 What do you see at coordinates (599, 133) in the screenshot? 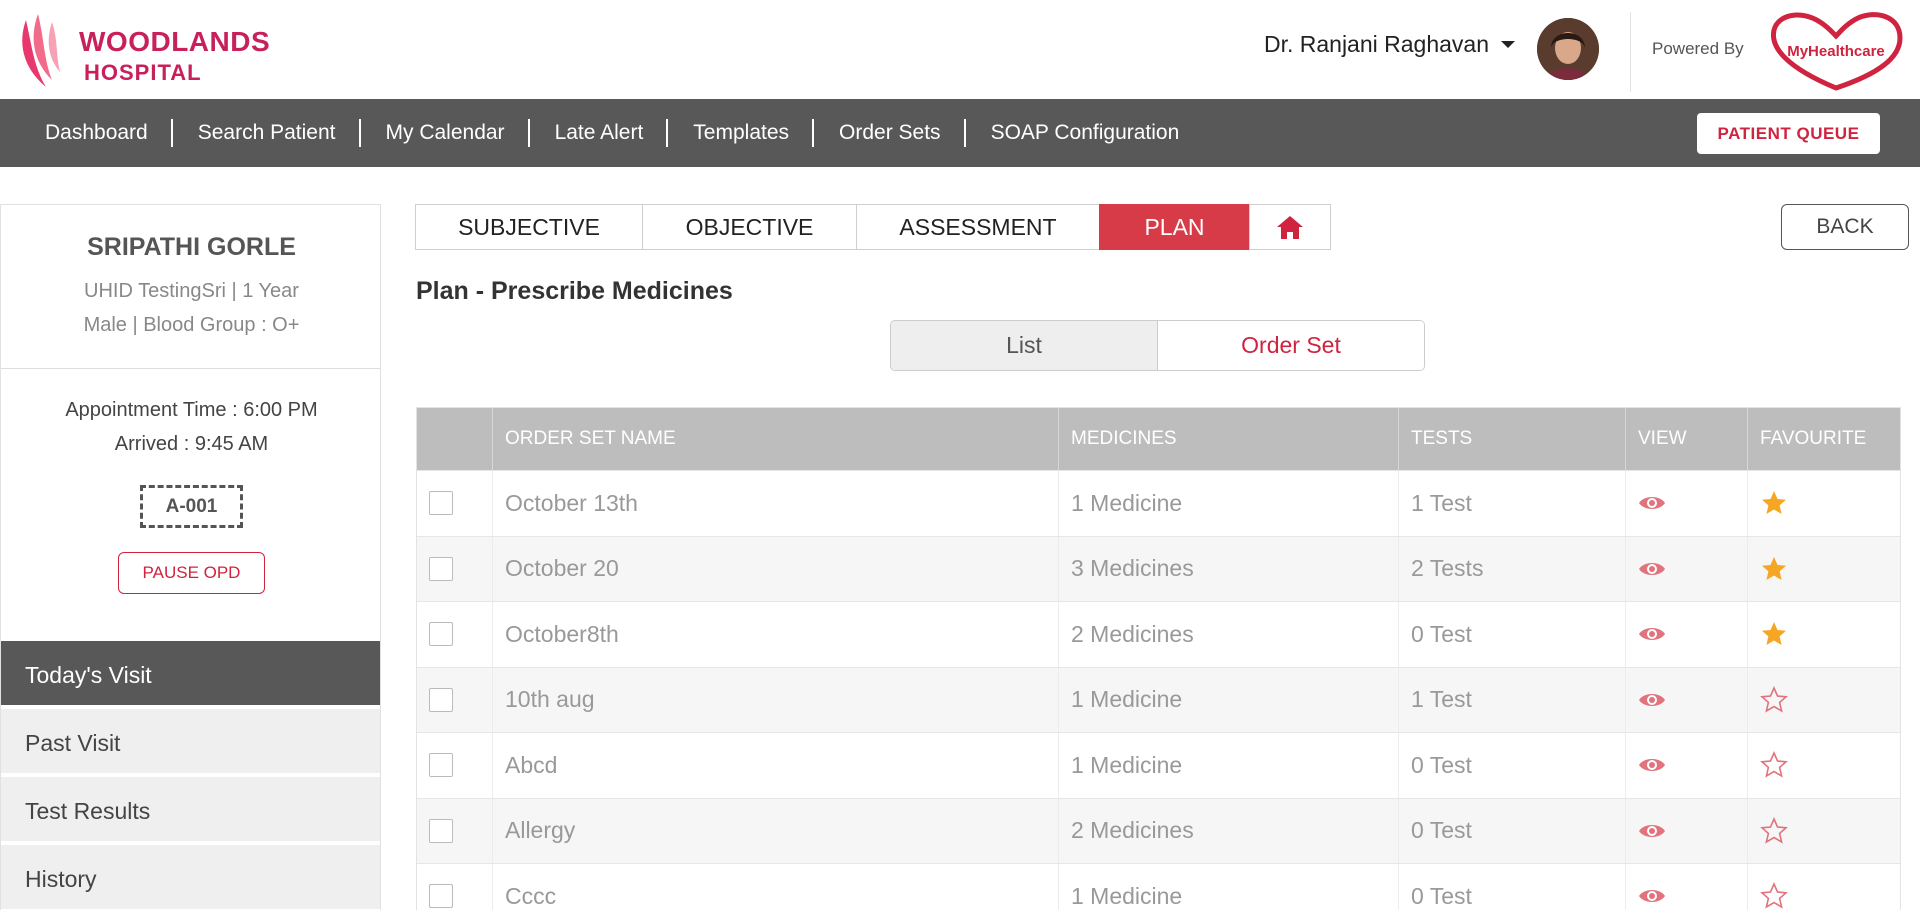
I see `nav-late-alert: Late Alert` at bounding box center [599, 133].